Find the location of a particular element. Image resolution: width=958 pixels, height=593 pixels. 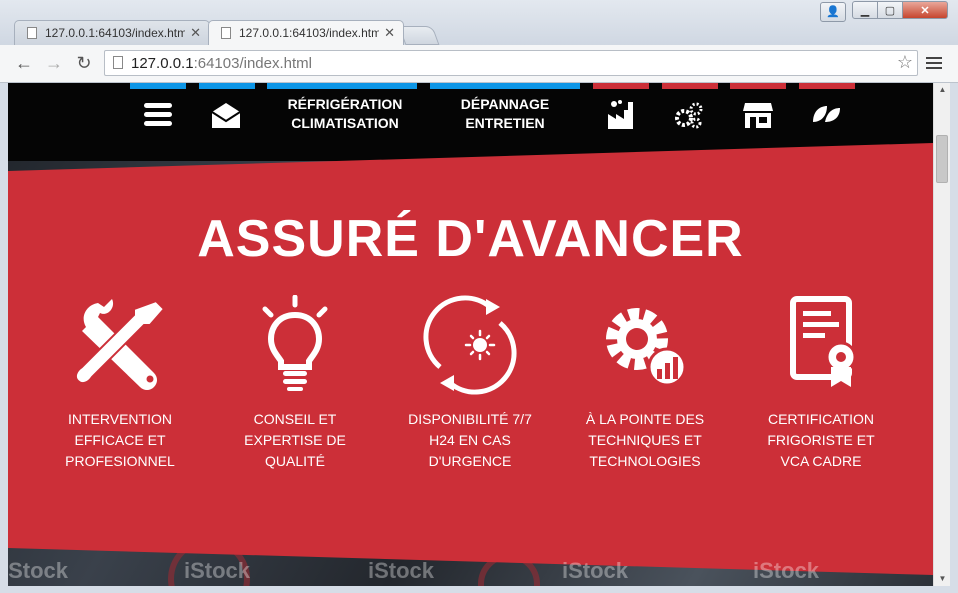

user-icon: 👤 is located at coordinates (833, 12).